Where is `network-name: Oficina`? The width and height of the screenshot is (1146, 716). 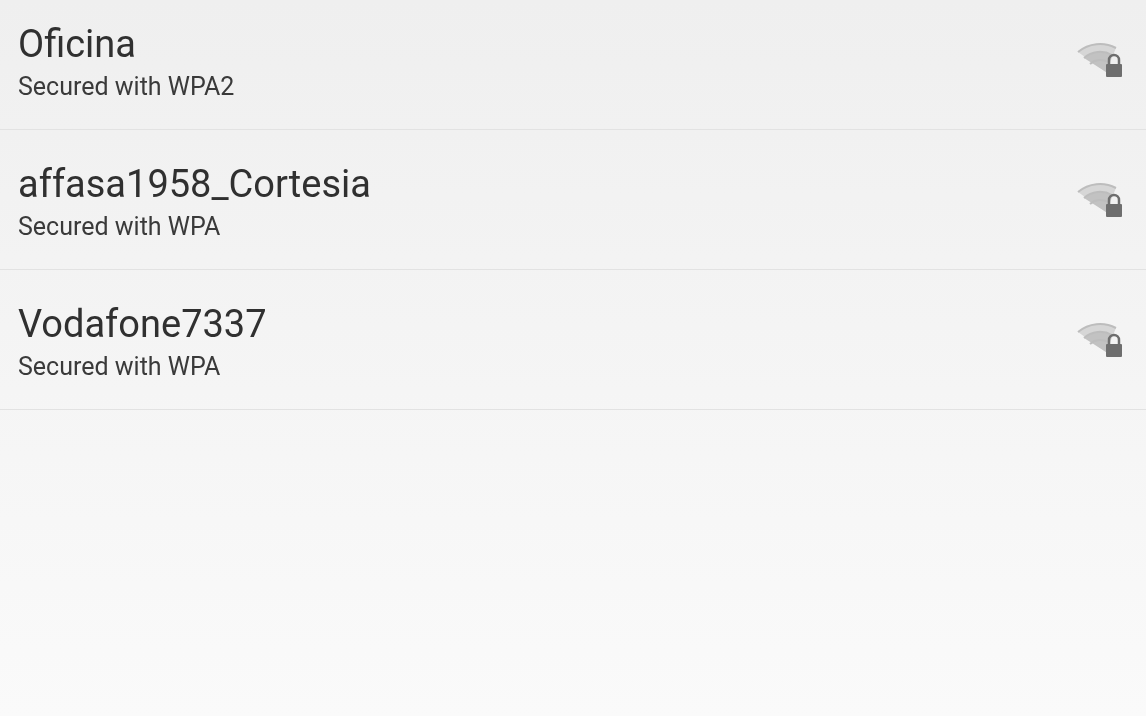
network-name: Oficina is located at coordinates (77, 43).